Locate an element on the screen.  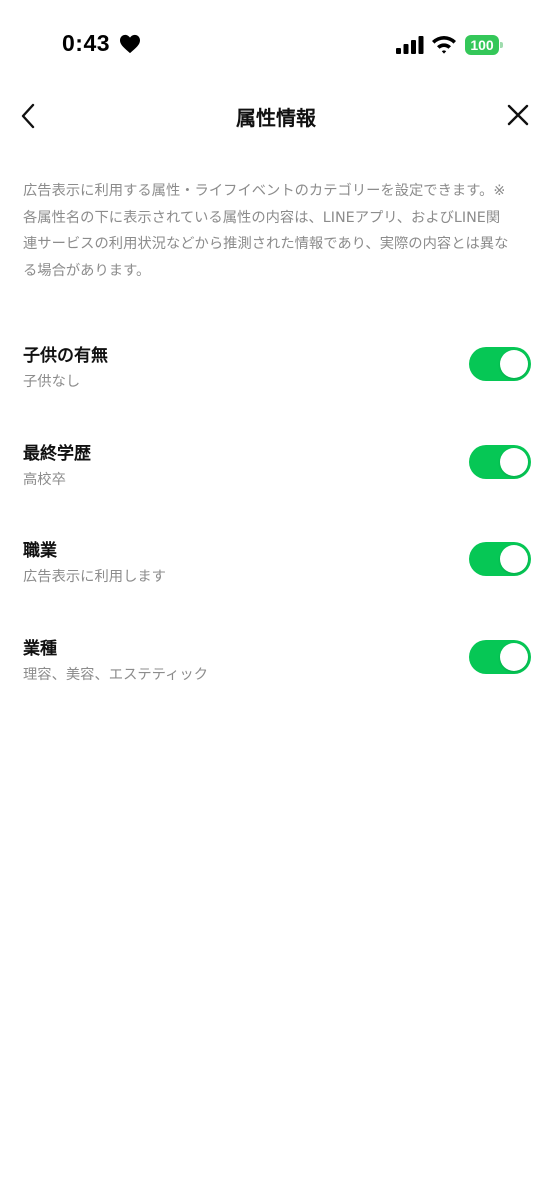
toggle-education is located at coordinates (500, 461).